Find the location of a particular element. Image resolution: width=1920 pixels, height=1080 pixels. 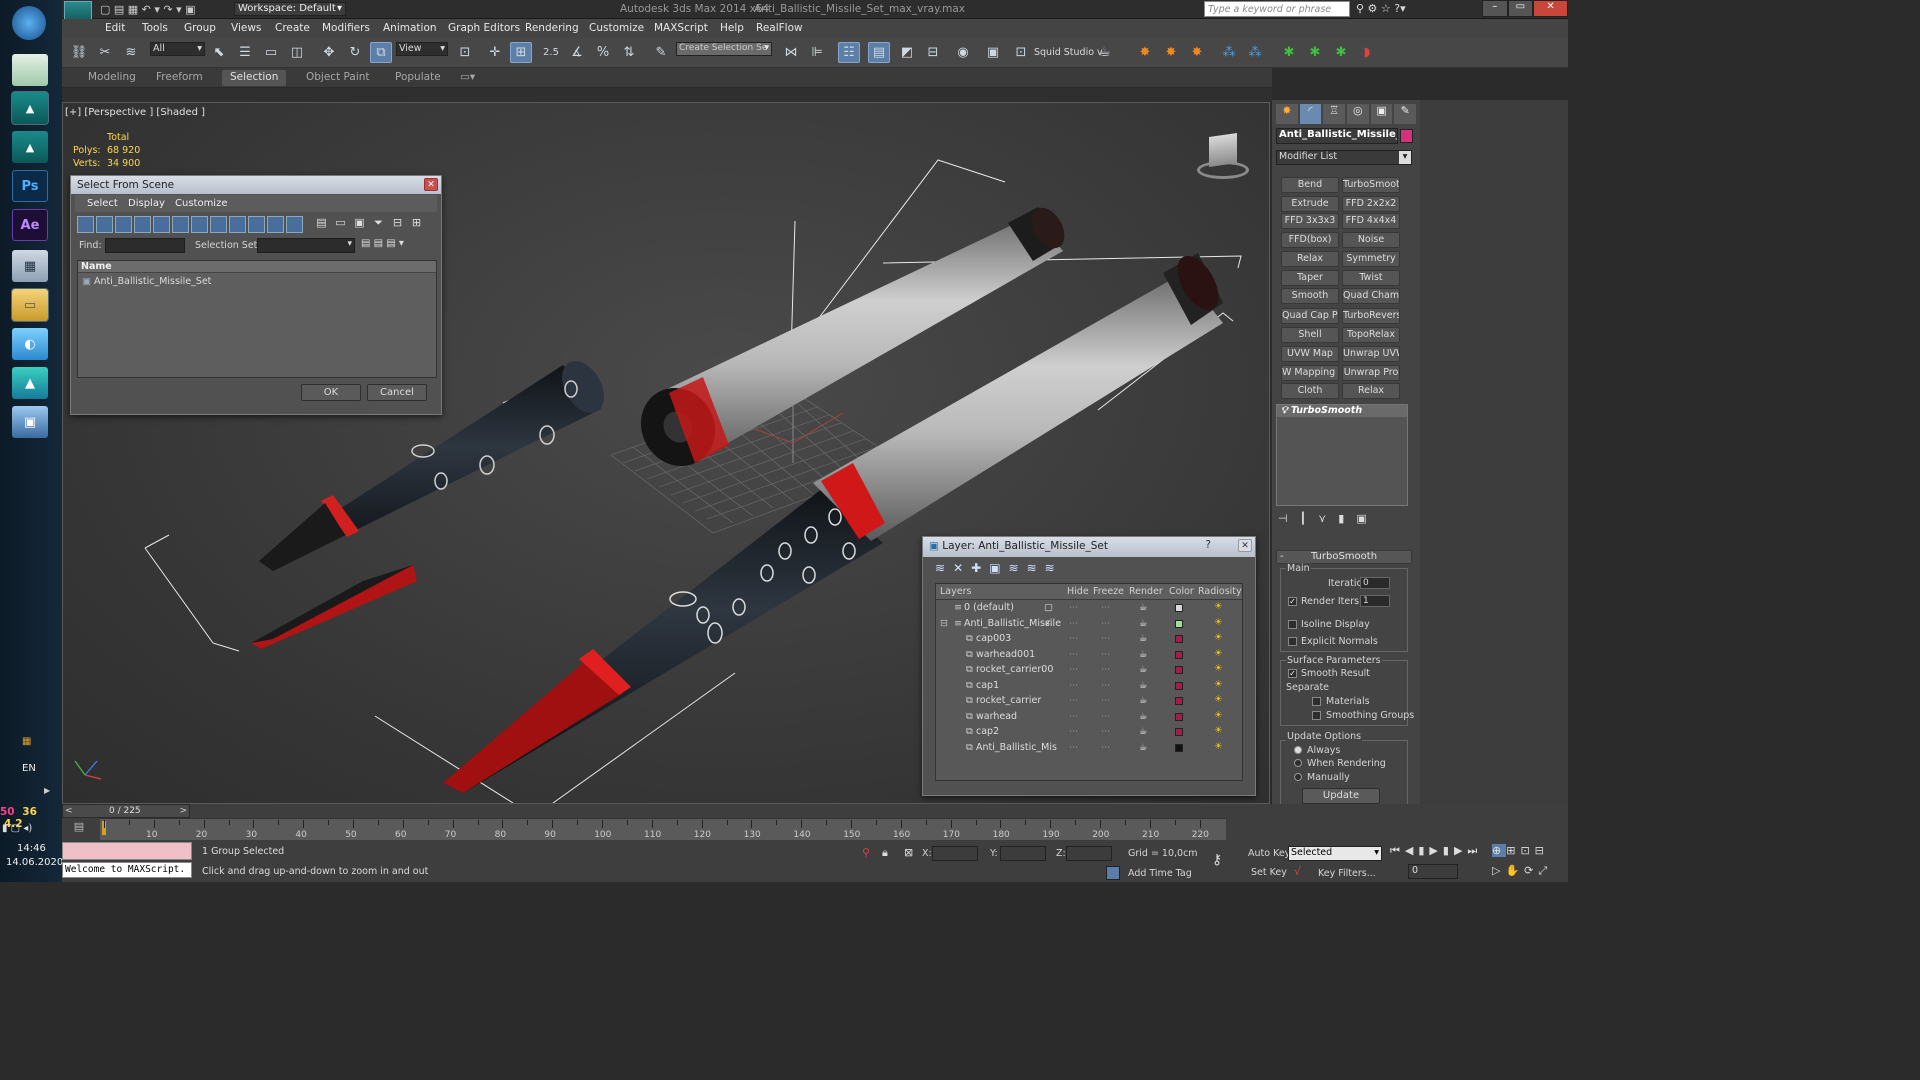

layer-row: ⧉ cap003 ⋯ ⋯ ☕ ☀ is located at coordinates (1089, 640).